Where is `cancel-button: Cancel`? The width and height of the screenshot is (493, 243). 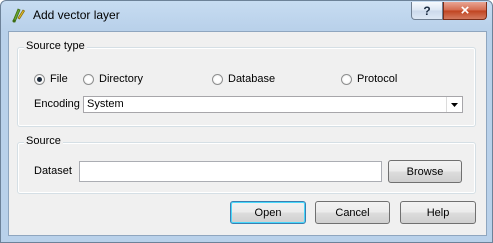 cancel-button: Cancel is located at coordinates (352, 212).